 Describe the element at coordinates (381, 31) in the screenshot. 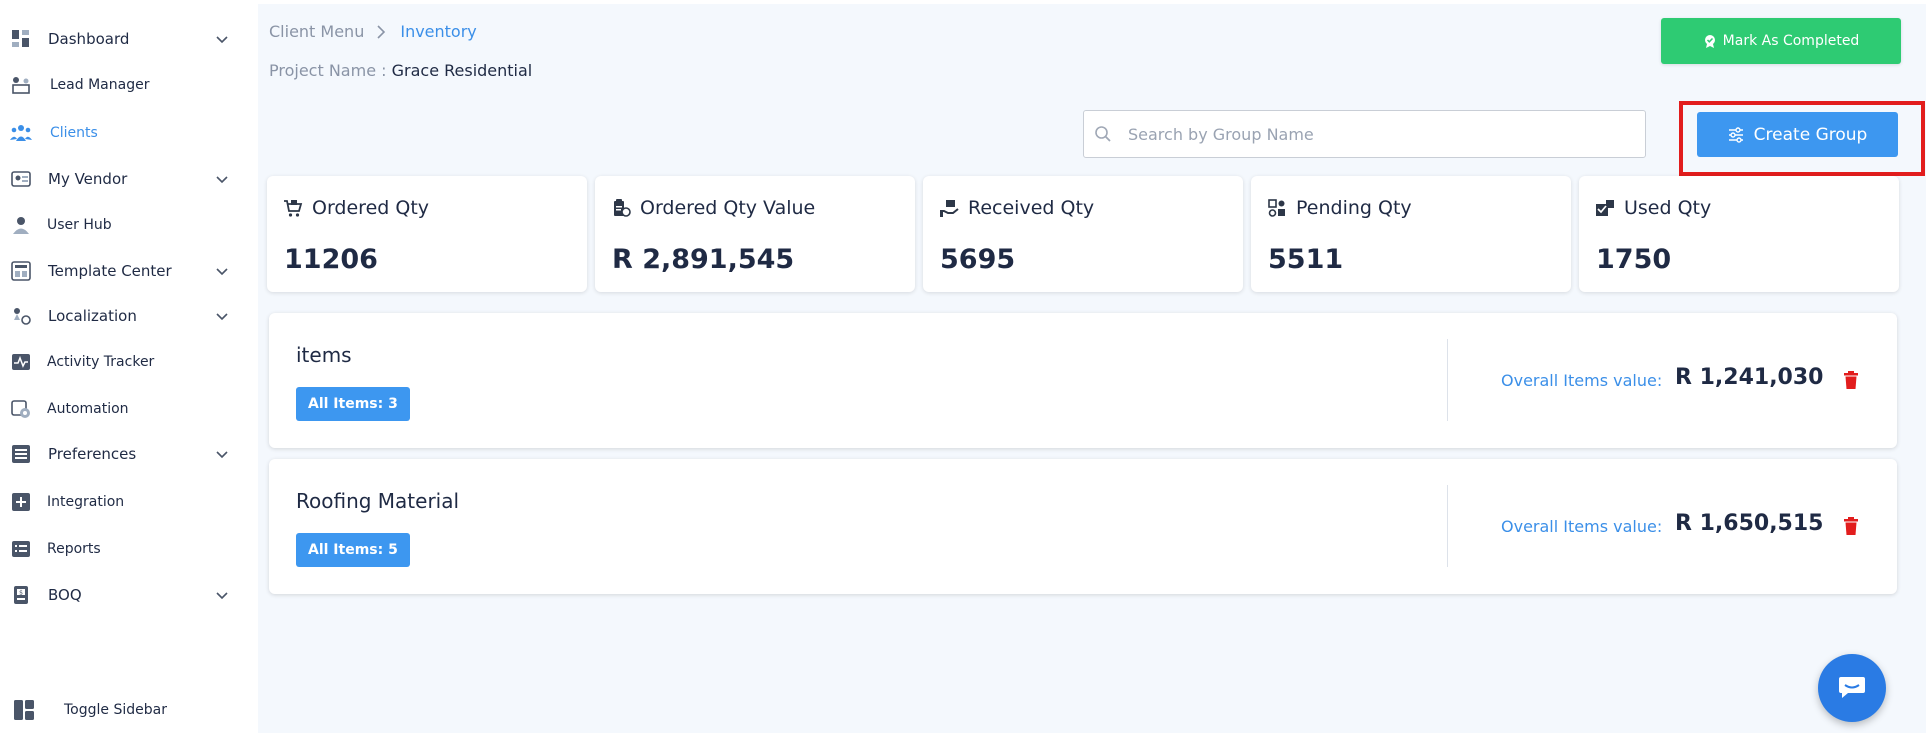

I see `chevron-right-icon` at that location.